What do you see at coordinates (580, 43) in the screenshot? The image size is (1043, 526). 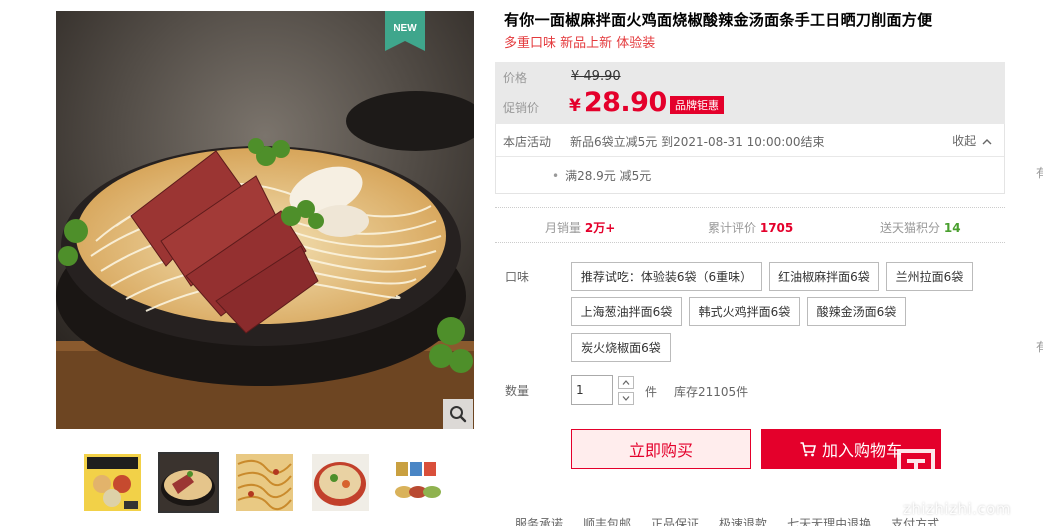 I see `product-subtitle: 多重口味 新品上新 体验装` at bounding box center [580, 43].